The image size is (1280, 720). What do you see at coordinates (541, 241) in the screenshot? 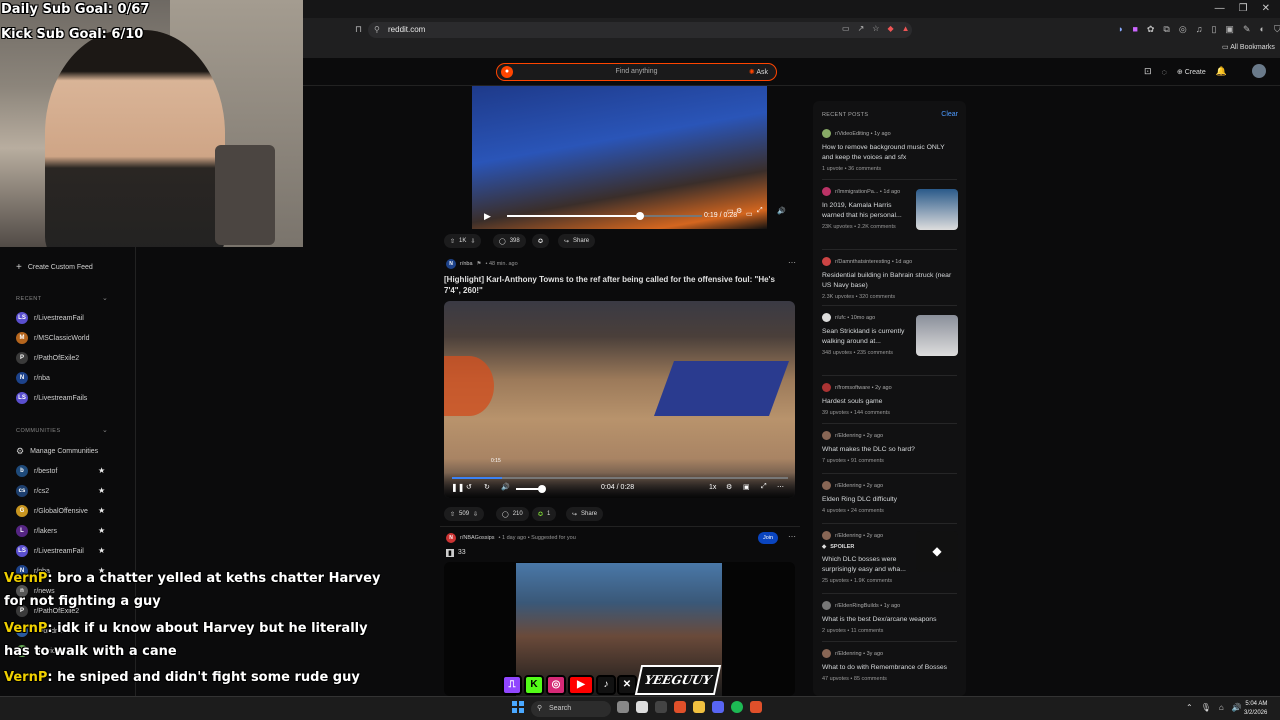
I see `award-button: ✪` at bounding box center [541, 241].